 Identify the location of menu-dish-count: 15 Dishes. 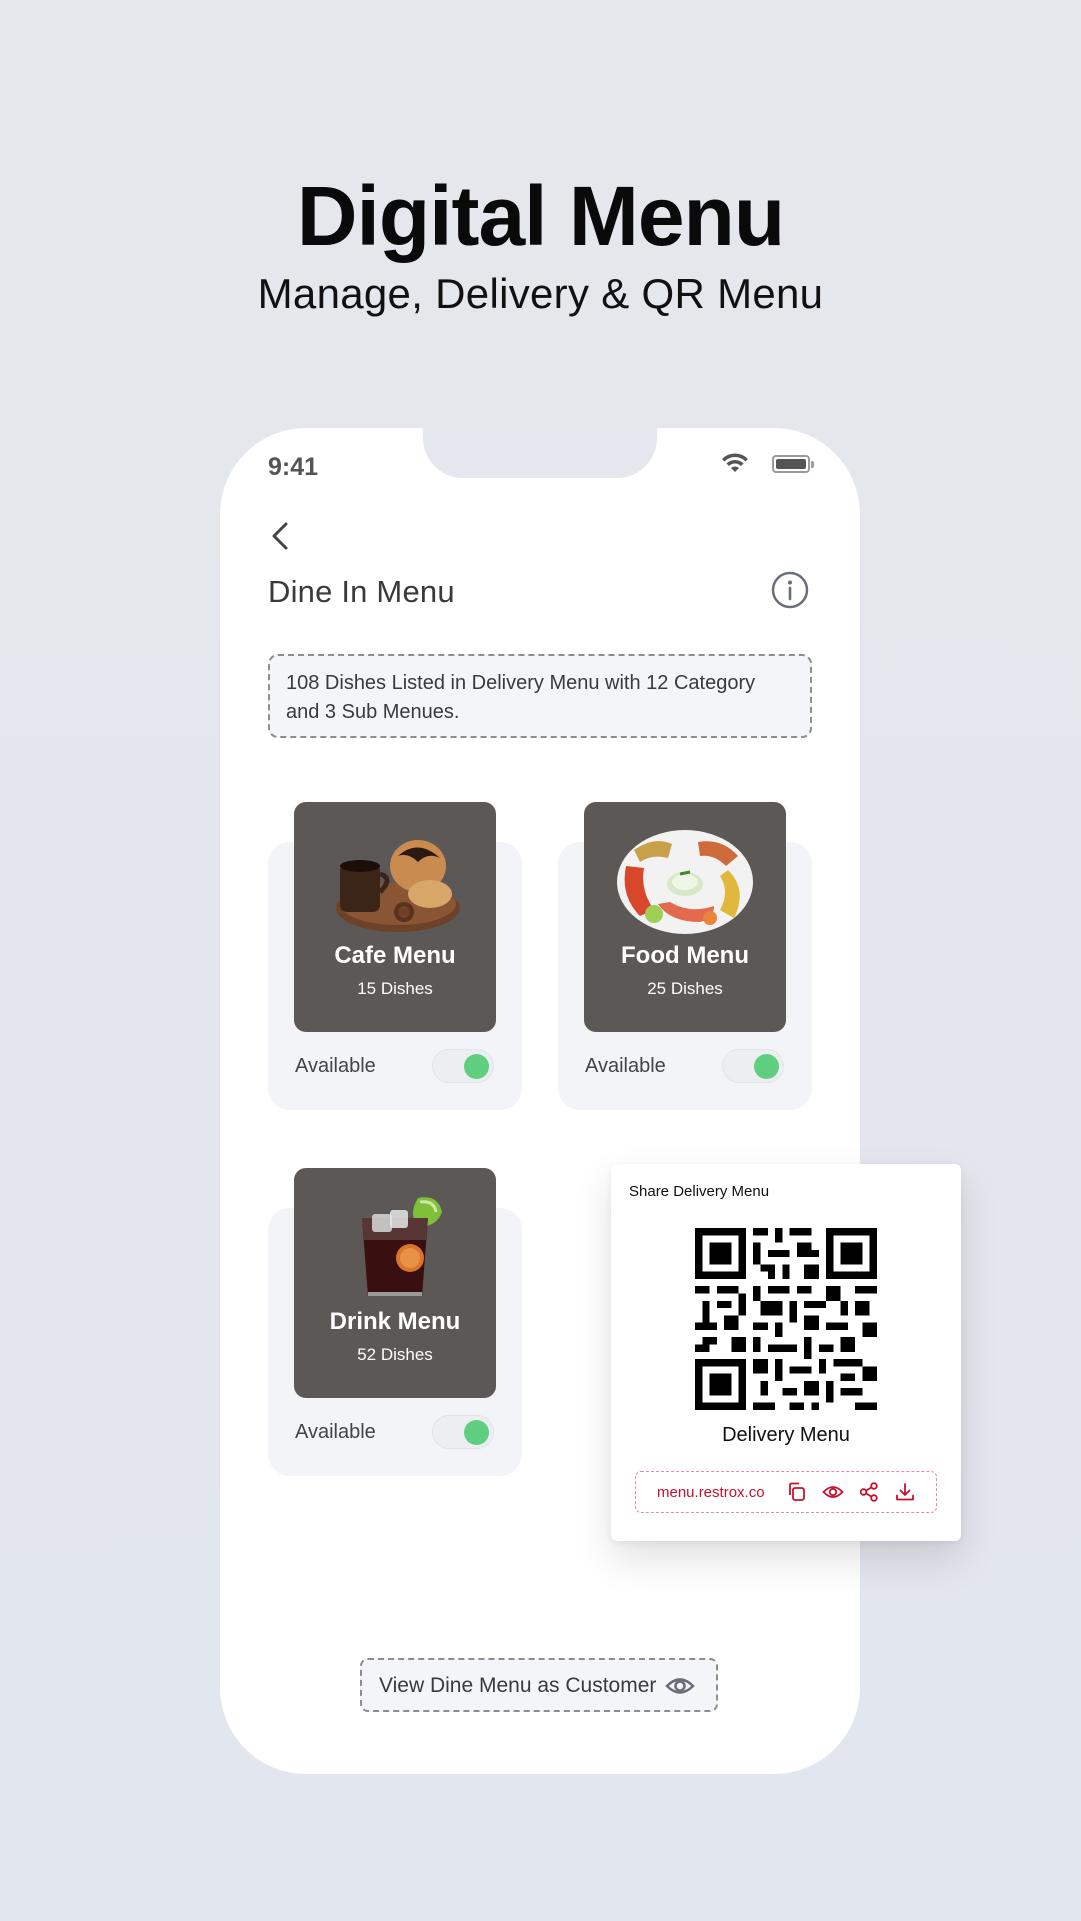
(395, 988).